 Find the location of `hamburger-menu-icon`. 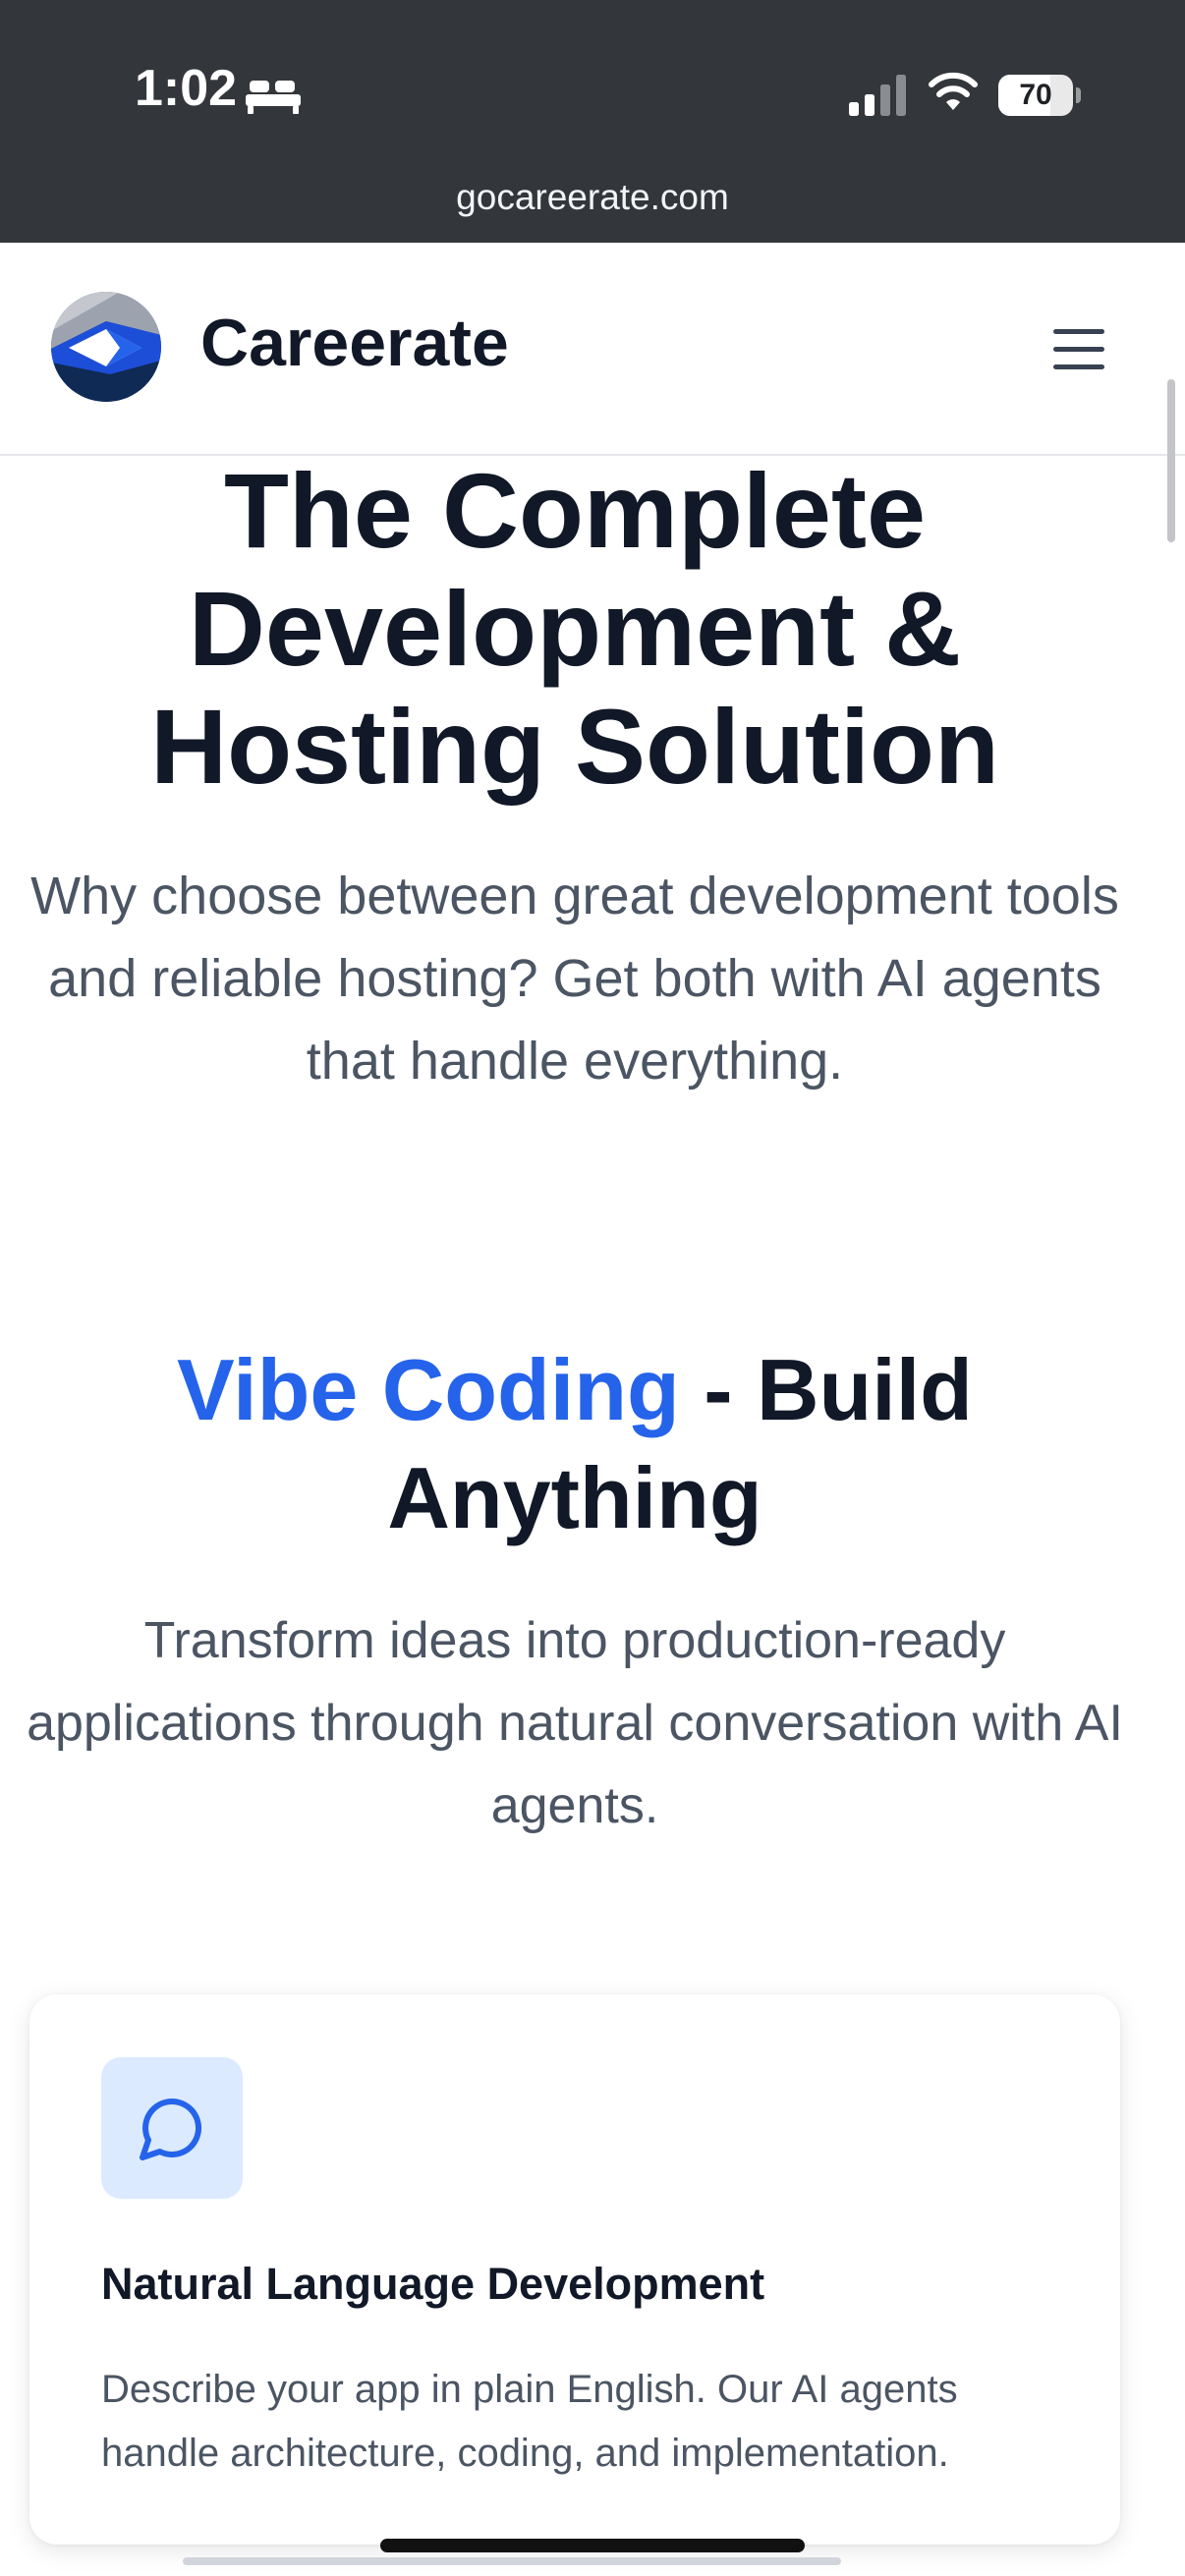

hamburger-menu-icon is located at coordinates (1079, 348).